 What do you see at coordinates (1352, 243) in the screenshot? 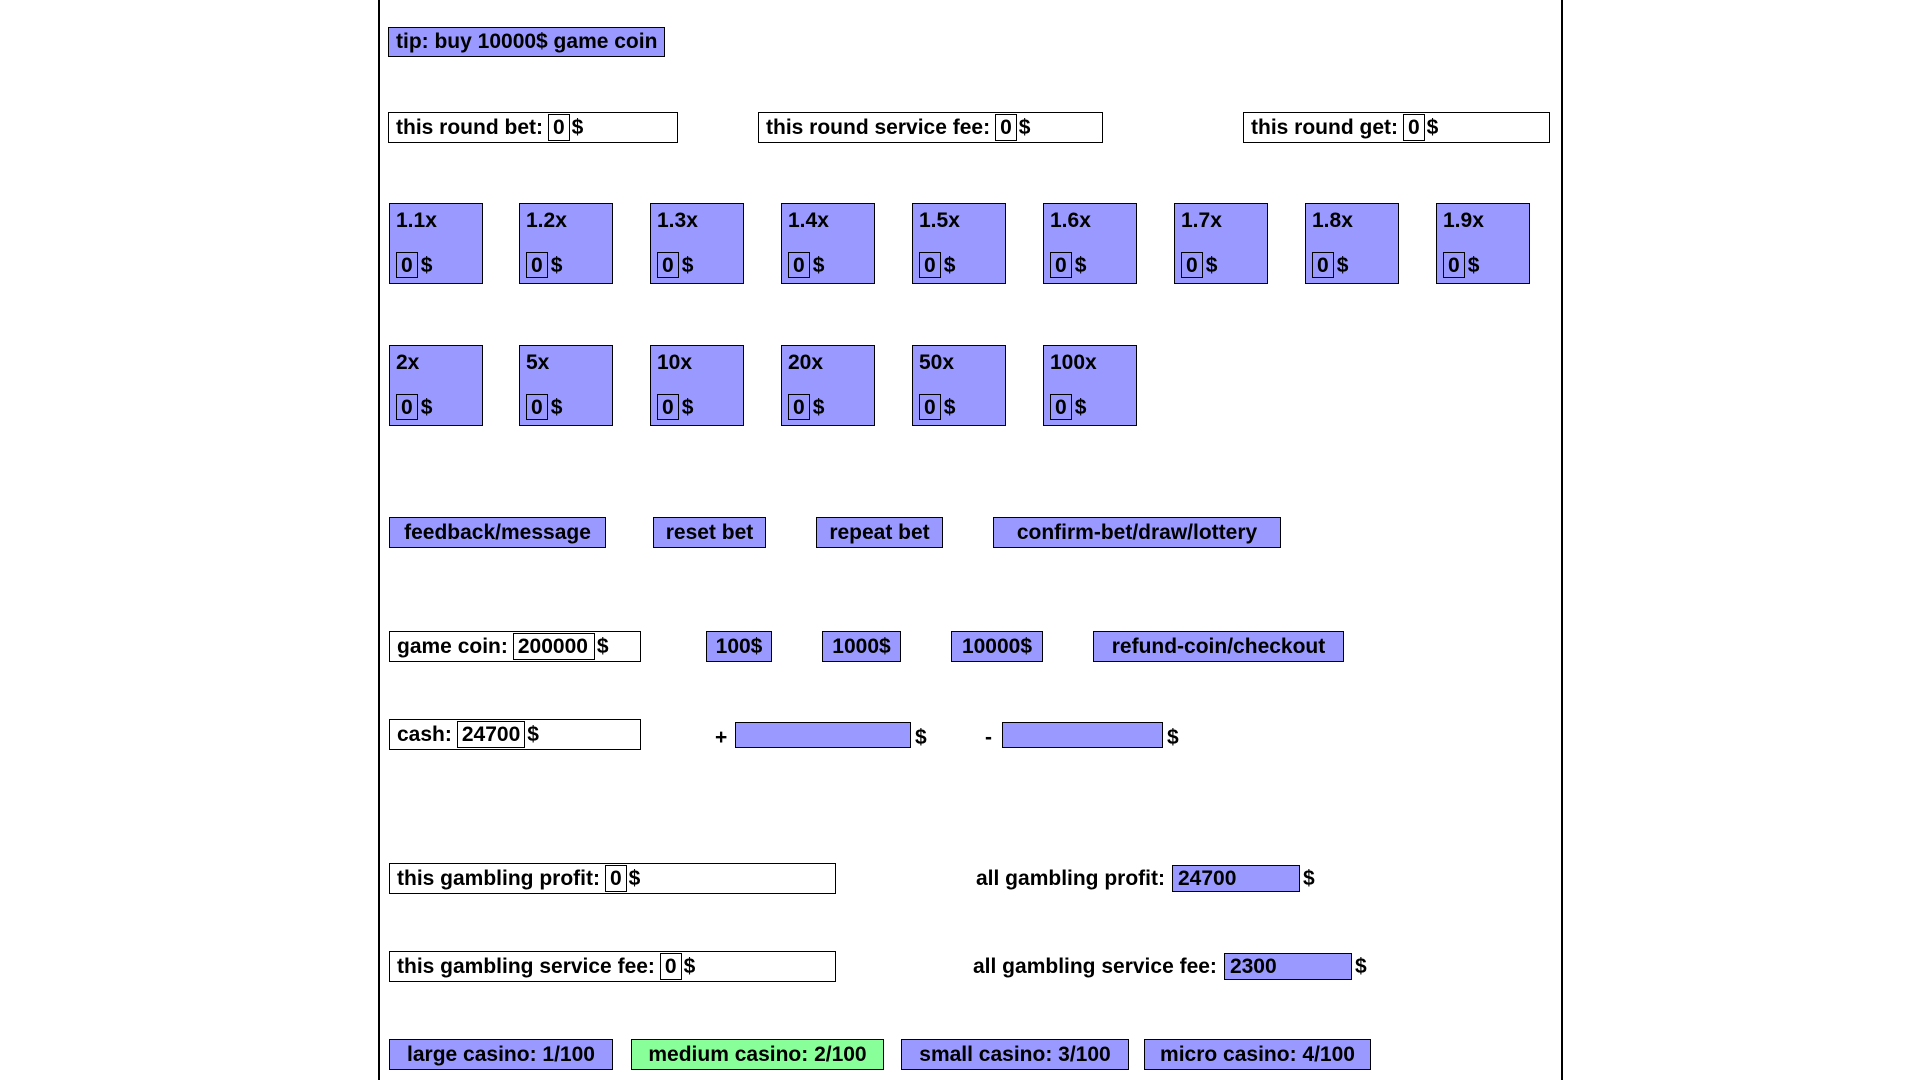
I see `multiplier-tile-1.8x: 1.8x 0 $` at bounding box center [1352, 243].